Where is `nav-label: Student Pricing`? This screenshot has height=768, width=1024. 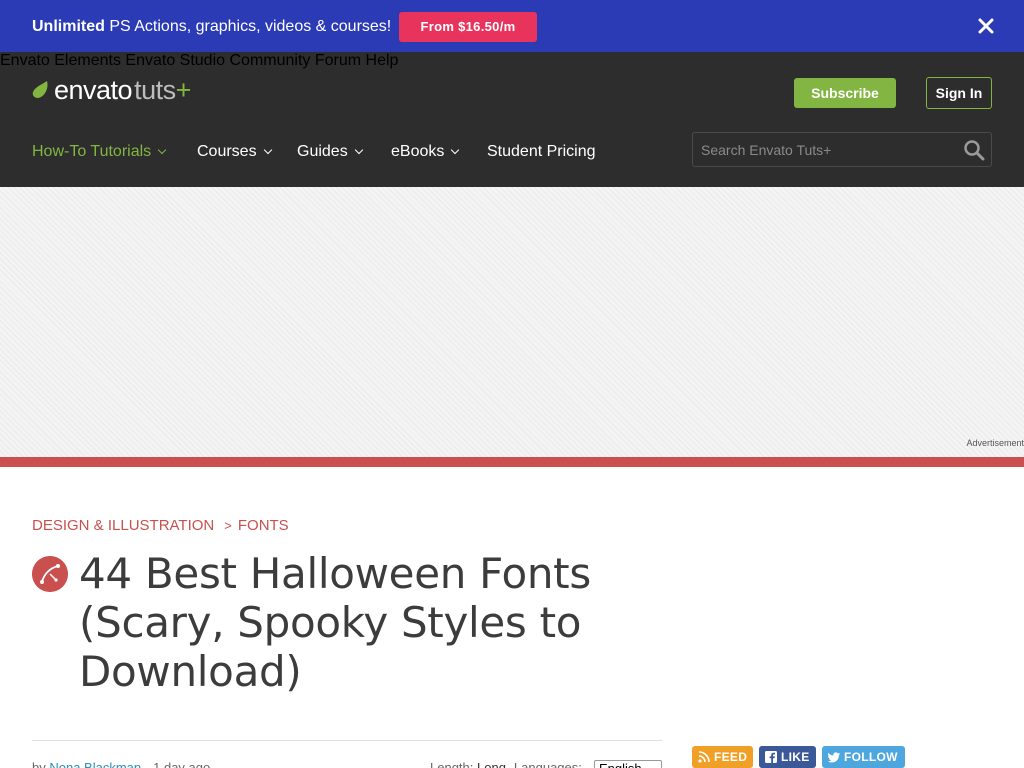 nav-label: Student Pricing is located at coordinates (541, 151).